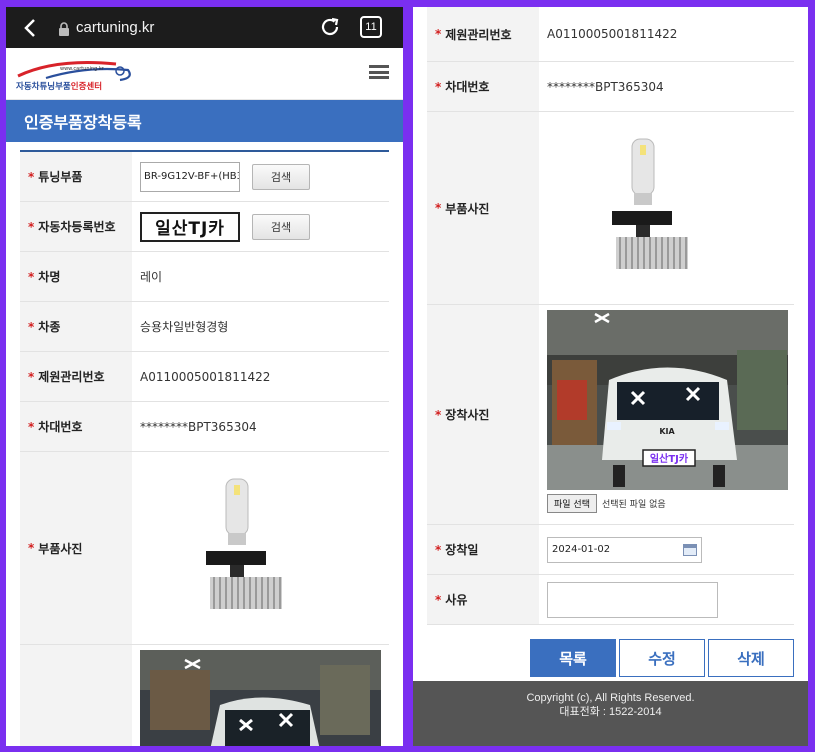 The image size is (815, 752). What do you see at coordinates (76, 226) in the screenshot?
I see `label-vehicle-reg: * 자동차등록번호` at bounding box center [76, 226].